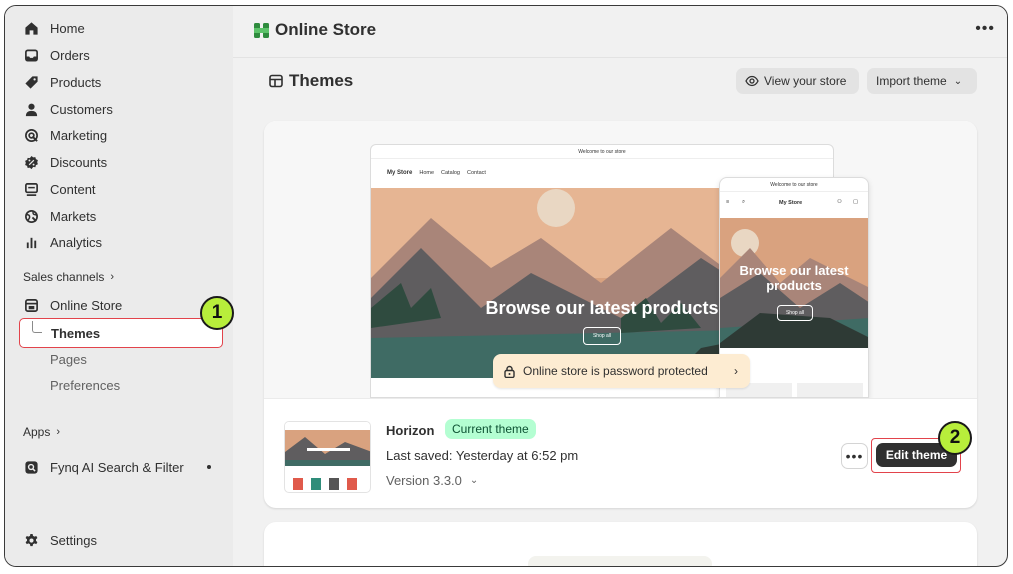 Image resolution: width=1013 pixels, height=574 pixels. I want to click on preview-product-tile, so click(830, 390).